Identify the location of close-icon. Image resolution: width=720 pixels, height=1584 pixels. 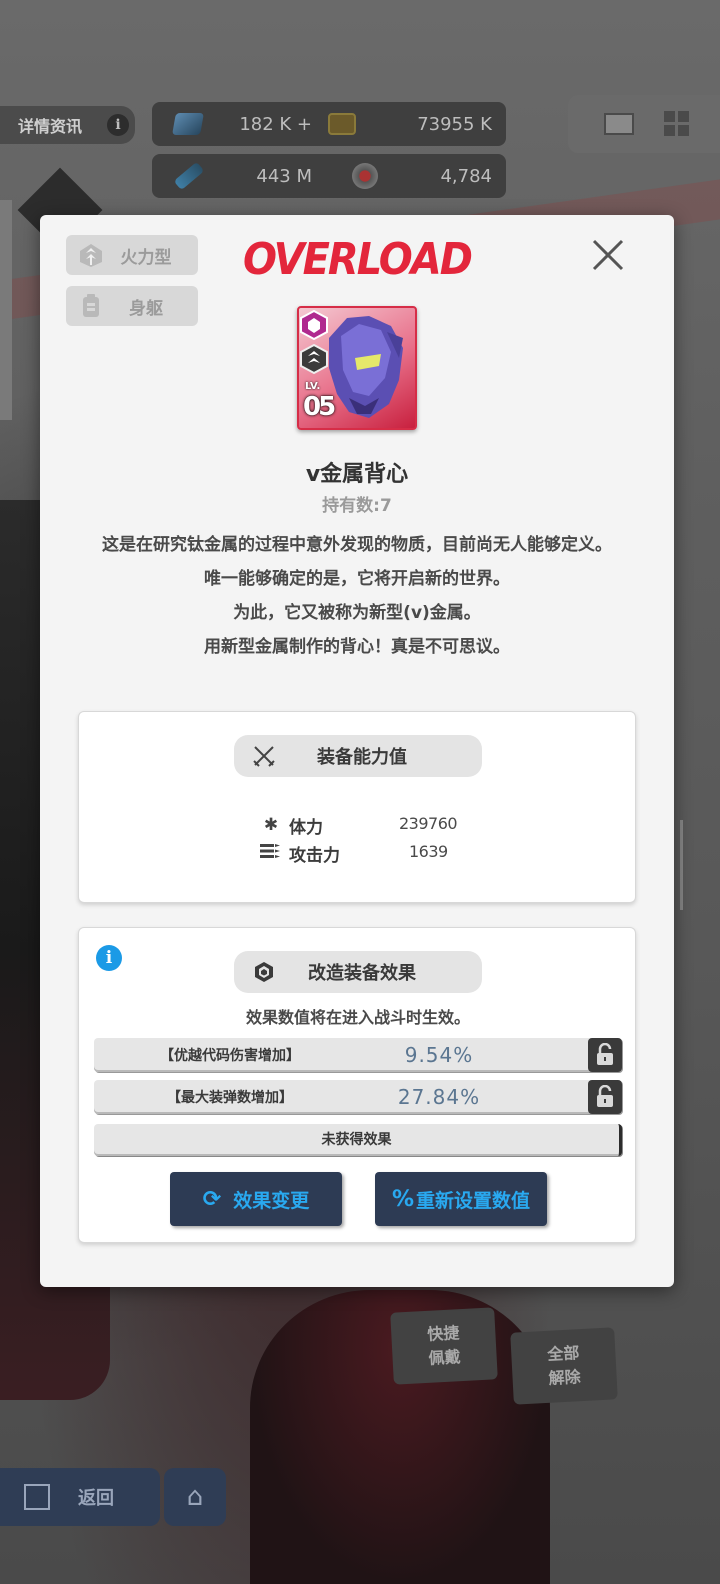
(608, 255).